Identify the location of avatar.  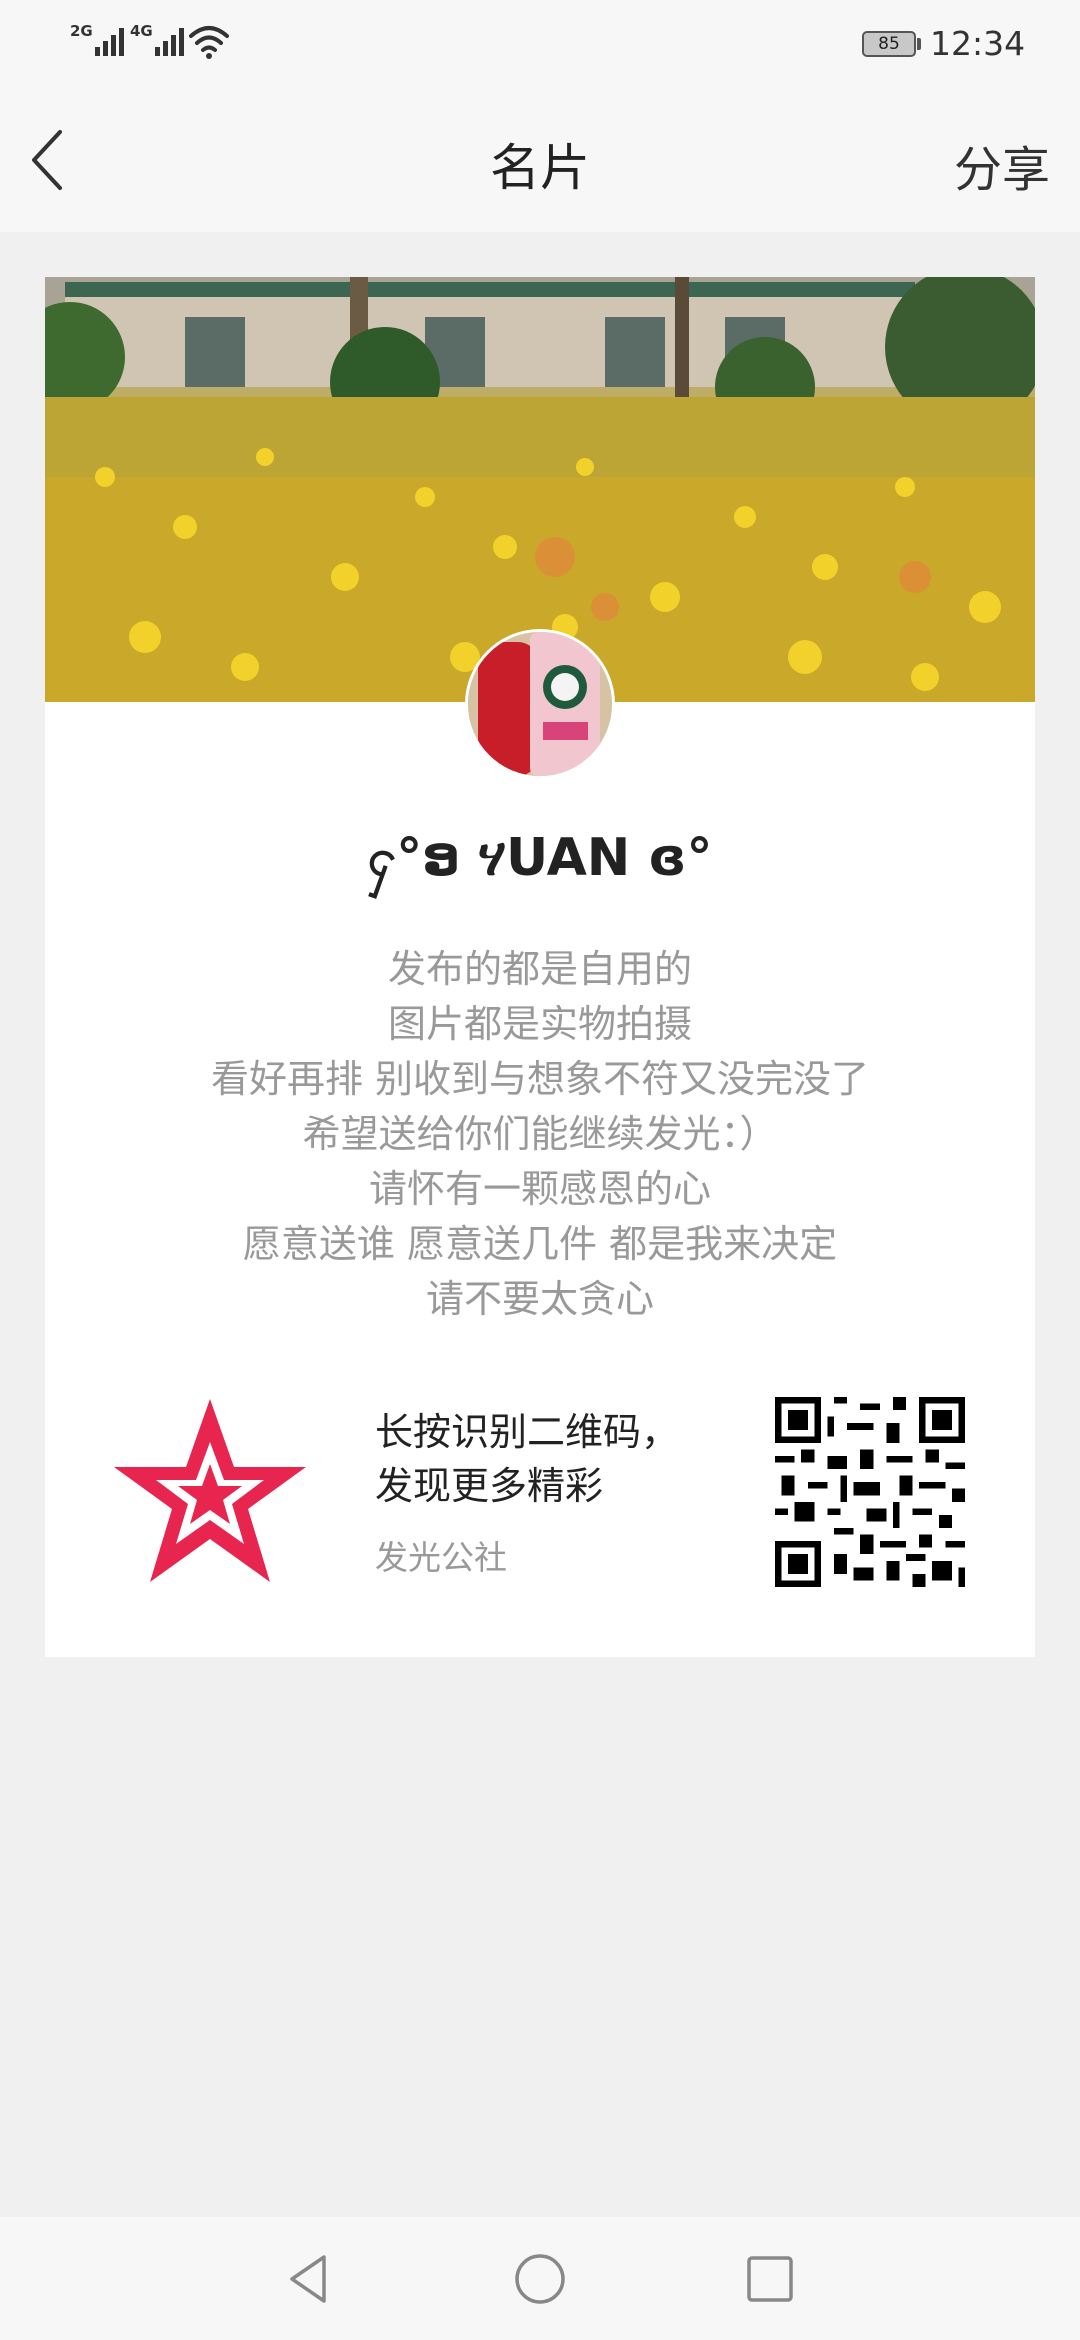
(540, 704).